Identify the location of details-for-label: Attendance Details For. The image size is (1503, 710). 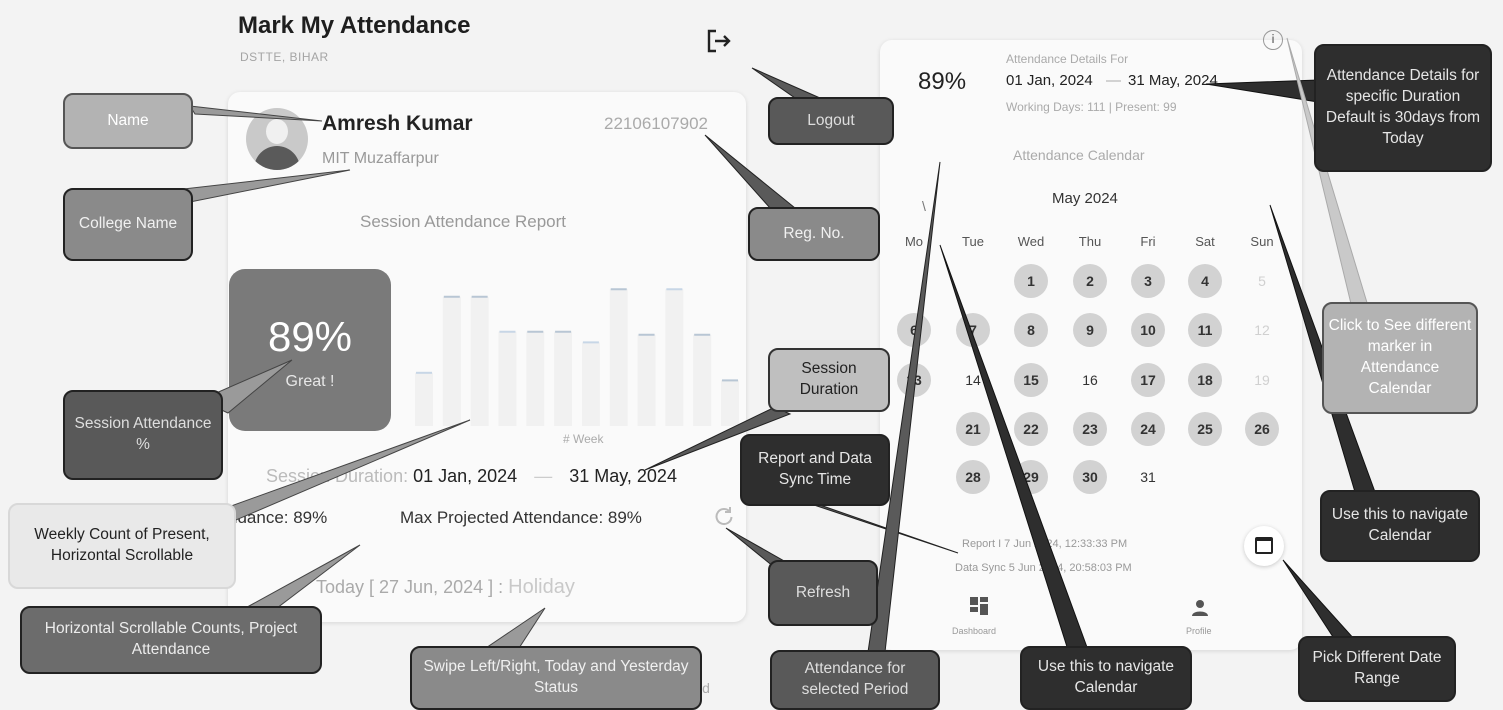
(1067, 59).